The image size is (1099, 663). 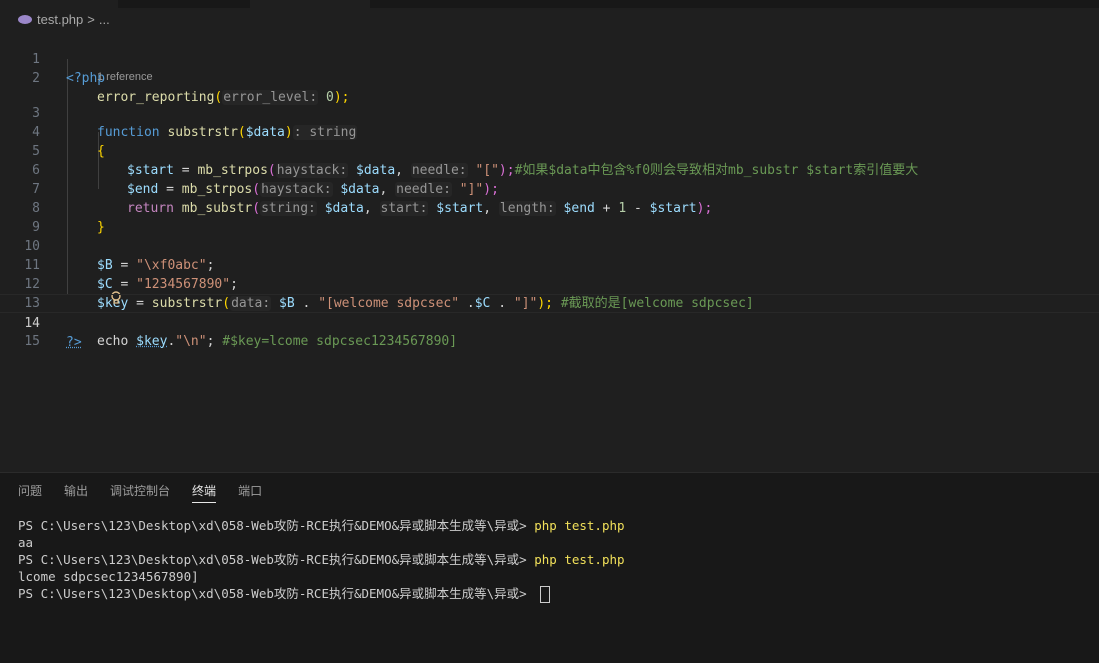 What do you see at coordinates (250, 491) in the screenshot?
I see `tab-ports: 端口` at bounding box center [250, 491].